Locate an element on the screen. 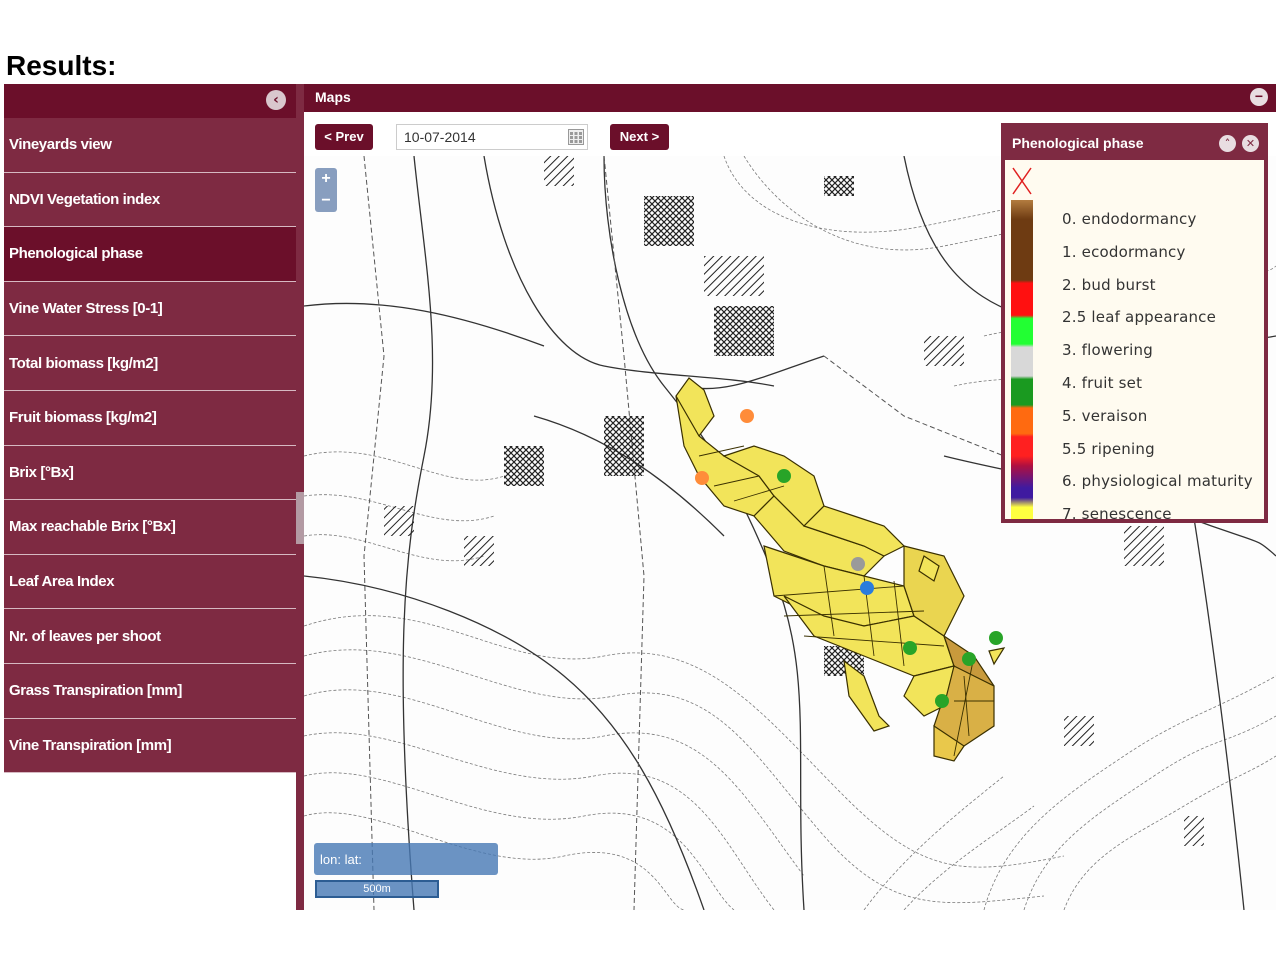  sidebar-item-grass-transpiration: Grass Transpiration [mm] is located at coordinates (150, 691).